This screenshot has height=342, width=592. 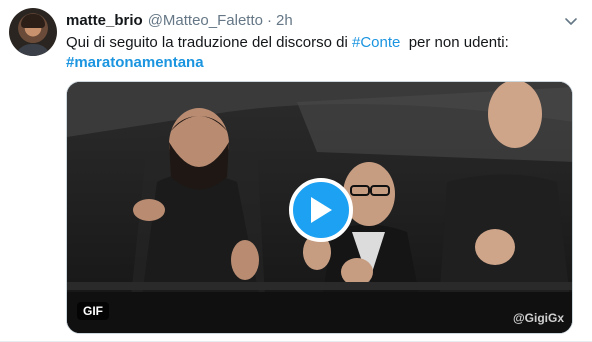 I want to click on author-name: matte_brio, so click(x=104, y=20).